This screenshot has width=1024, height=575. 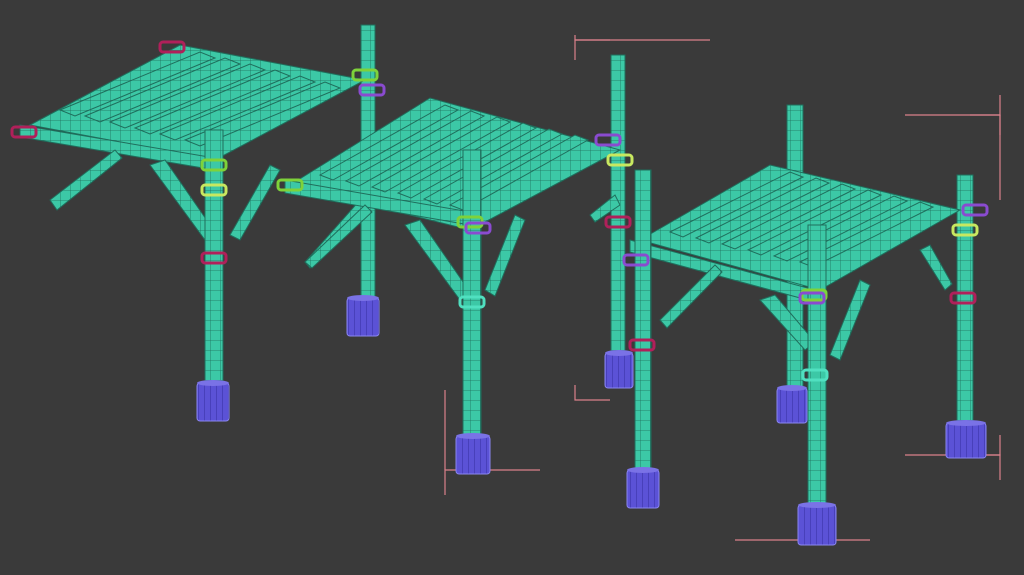 What do you see at coordinates (817, 367) in the screenshot?
I see `post-front-right` at bounding box center [817, 367].